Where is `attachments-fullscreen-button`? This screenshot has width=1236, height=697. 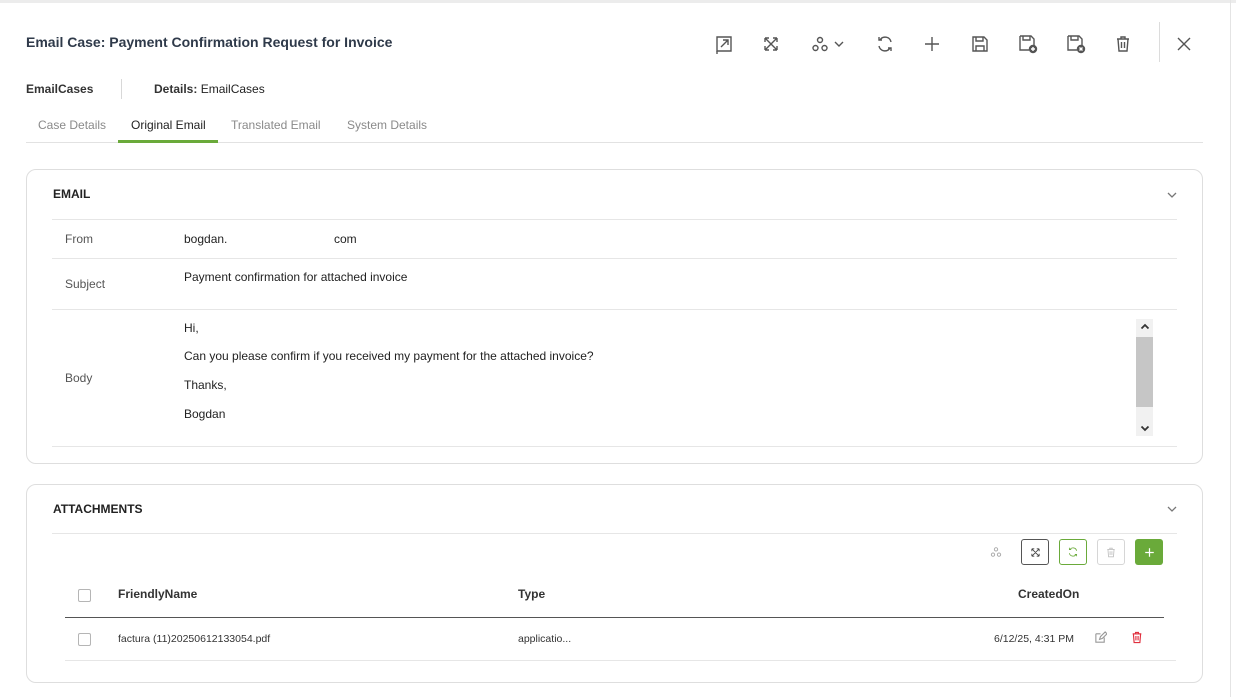 attachments-fullscreen-button is located at coordinates (1035, 552).